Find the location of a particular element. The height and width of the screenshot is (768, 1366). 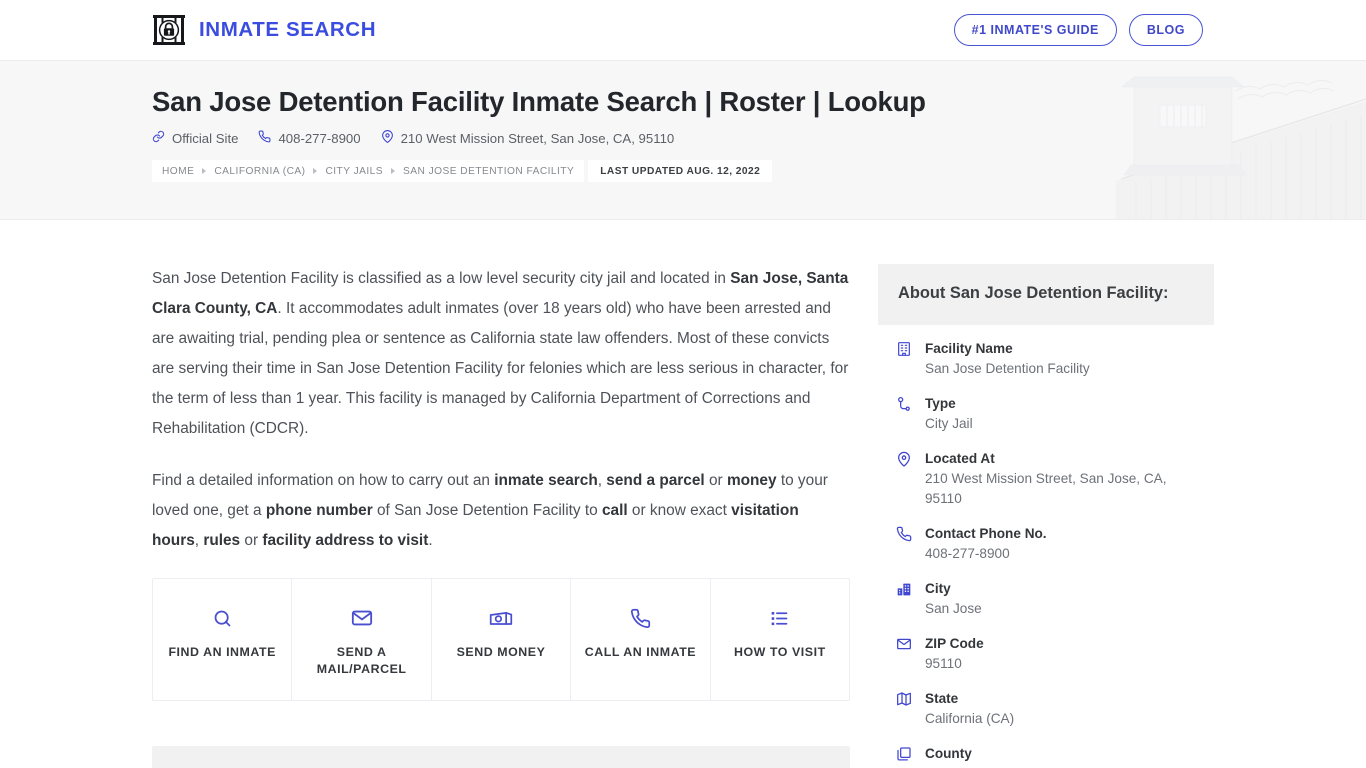

official-site-link: Official Site is located at coordinates (195, 138).